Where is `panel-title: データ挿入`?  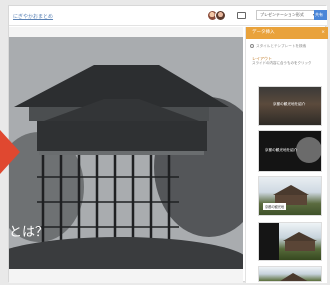
panel-title: データ挿入 is located at coordinates (263, 32).